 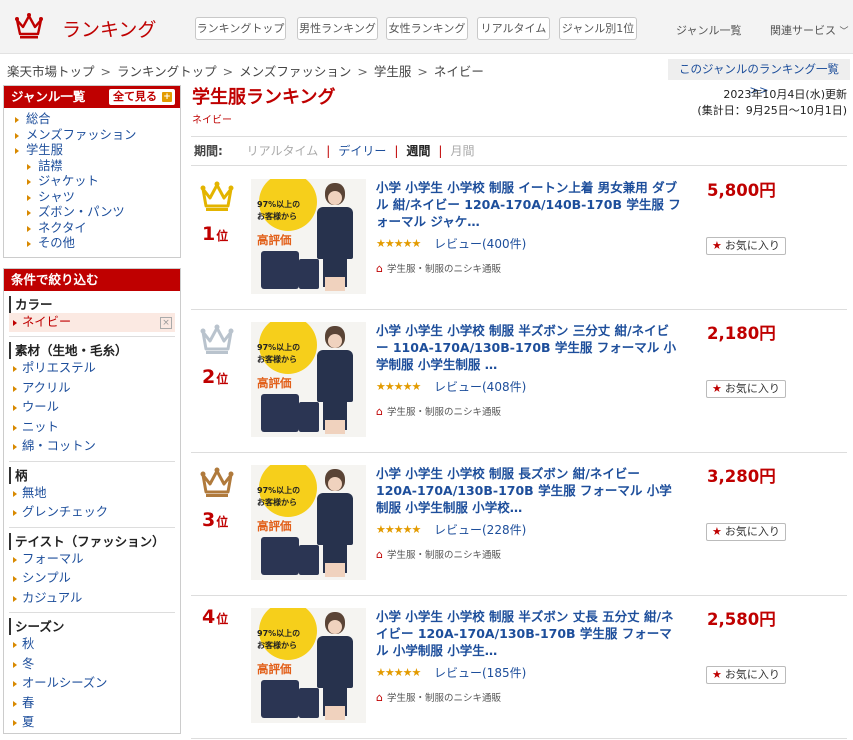 What do you see at coordinates (92, 599) in the screenshot?
I see `filter-item: カジュアル` at bounding box center [92, 599].